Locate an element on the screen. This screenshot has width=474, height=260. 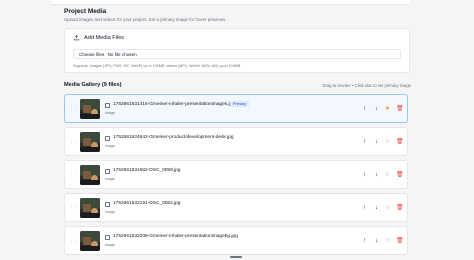
gallery-title: Media Gallery (9 files) is located at coordinates (93, 85).